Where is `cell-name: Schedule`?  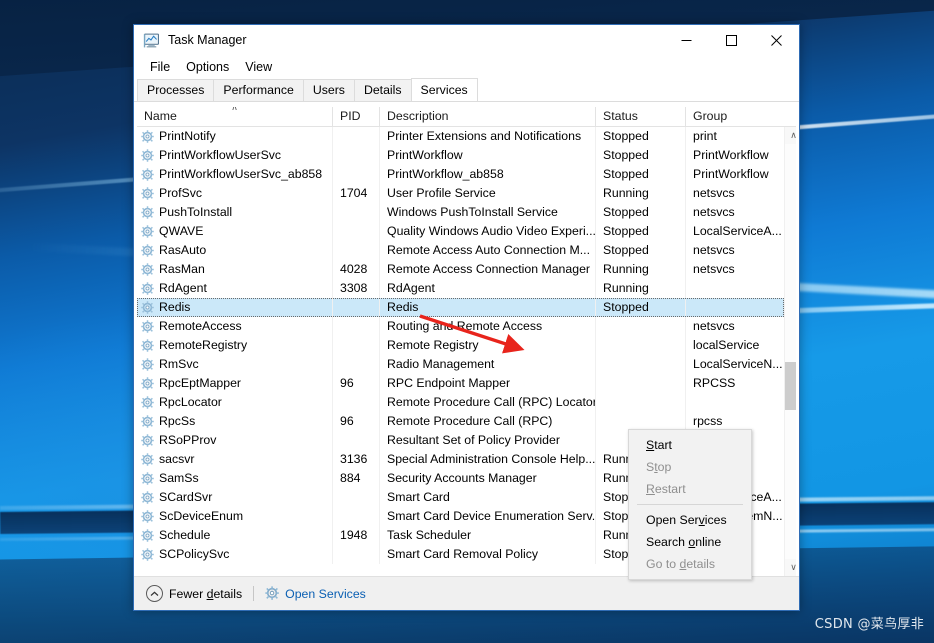 cell-name: Schedule is located at coordinates (235, 535).